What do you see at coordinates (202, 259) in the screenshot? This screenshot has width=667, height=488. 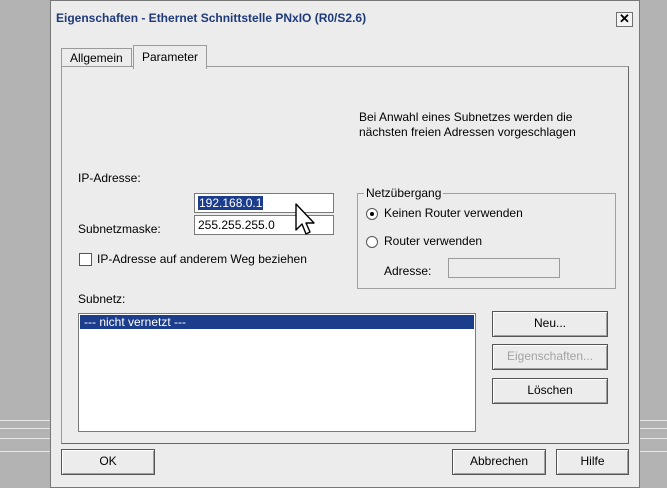 I see `ip-other-way-label: IP-Adresse auf anderem Weg beziehen` at bounding box center [202, 259].